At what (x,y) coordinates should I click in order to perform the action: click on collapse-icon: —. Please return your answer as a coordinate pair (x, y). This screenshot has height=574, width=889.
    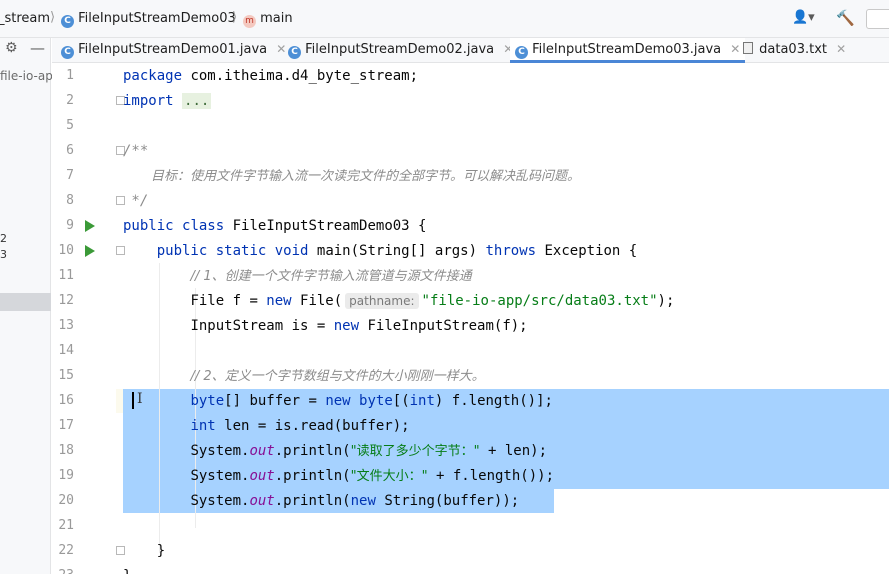
    Looking at the image, I should click on (37, 48).